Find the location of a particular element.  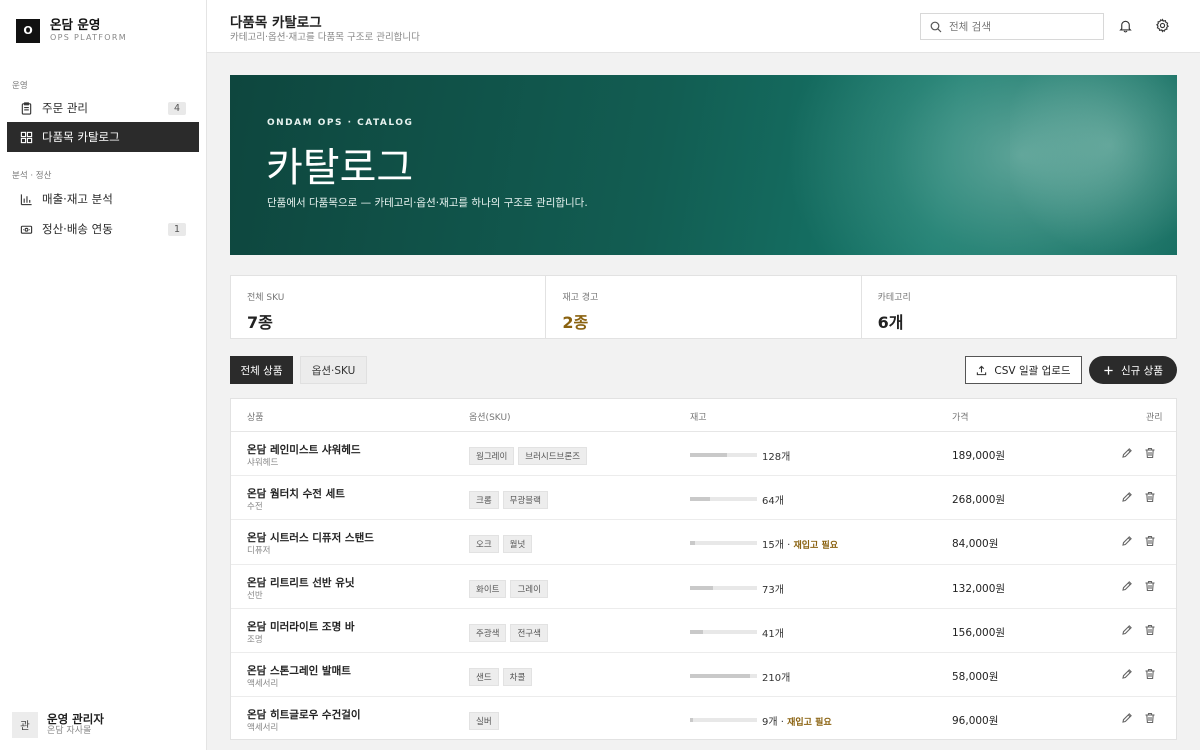

page-title: 다품목 카탈로그 is located at coordinates (276, 23).